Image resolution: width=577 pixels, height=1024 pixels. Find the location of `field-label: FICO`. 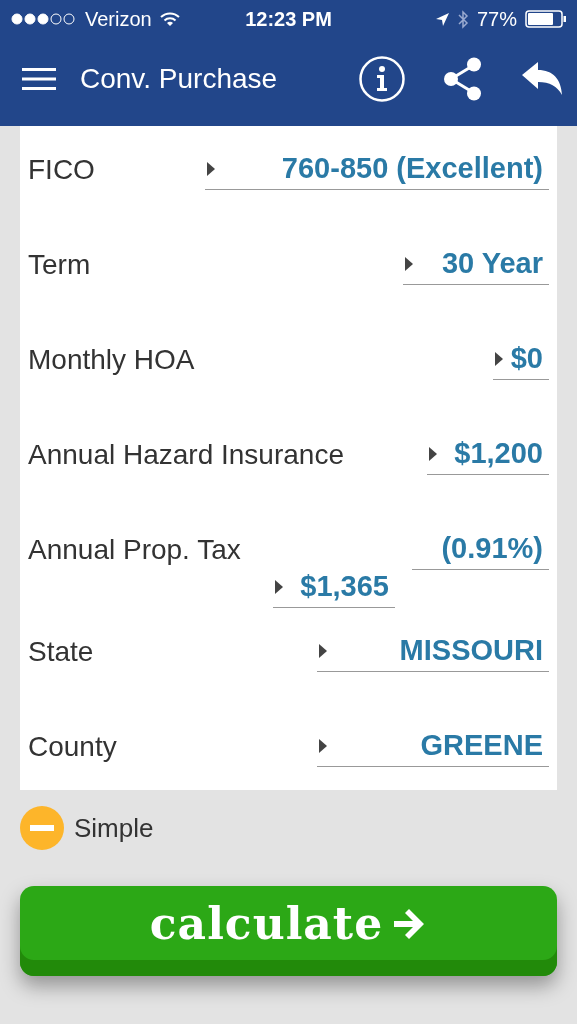

field-label: FICO is located at coordinates (61, 170).